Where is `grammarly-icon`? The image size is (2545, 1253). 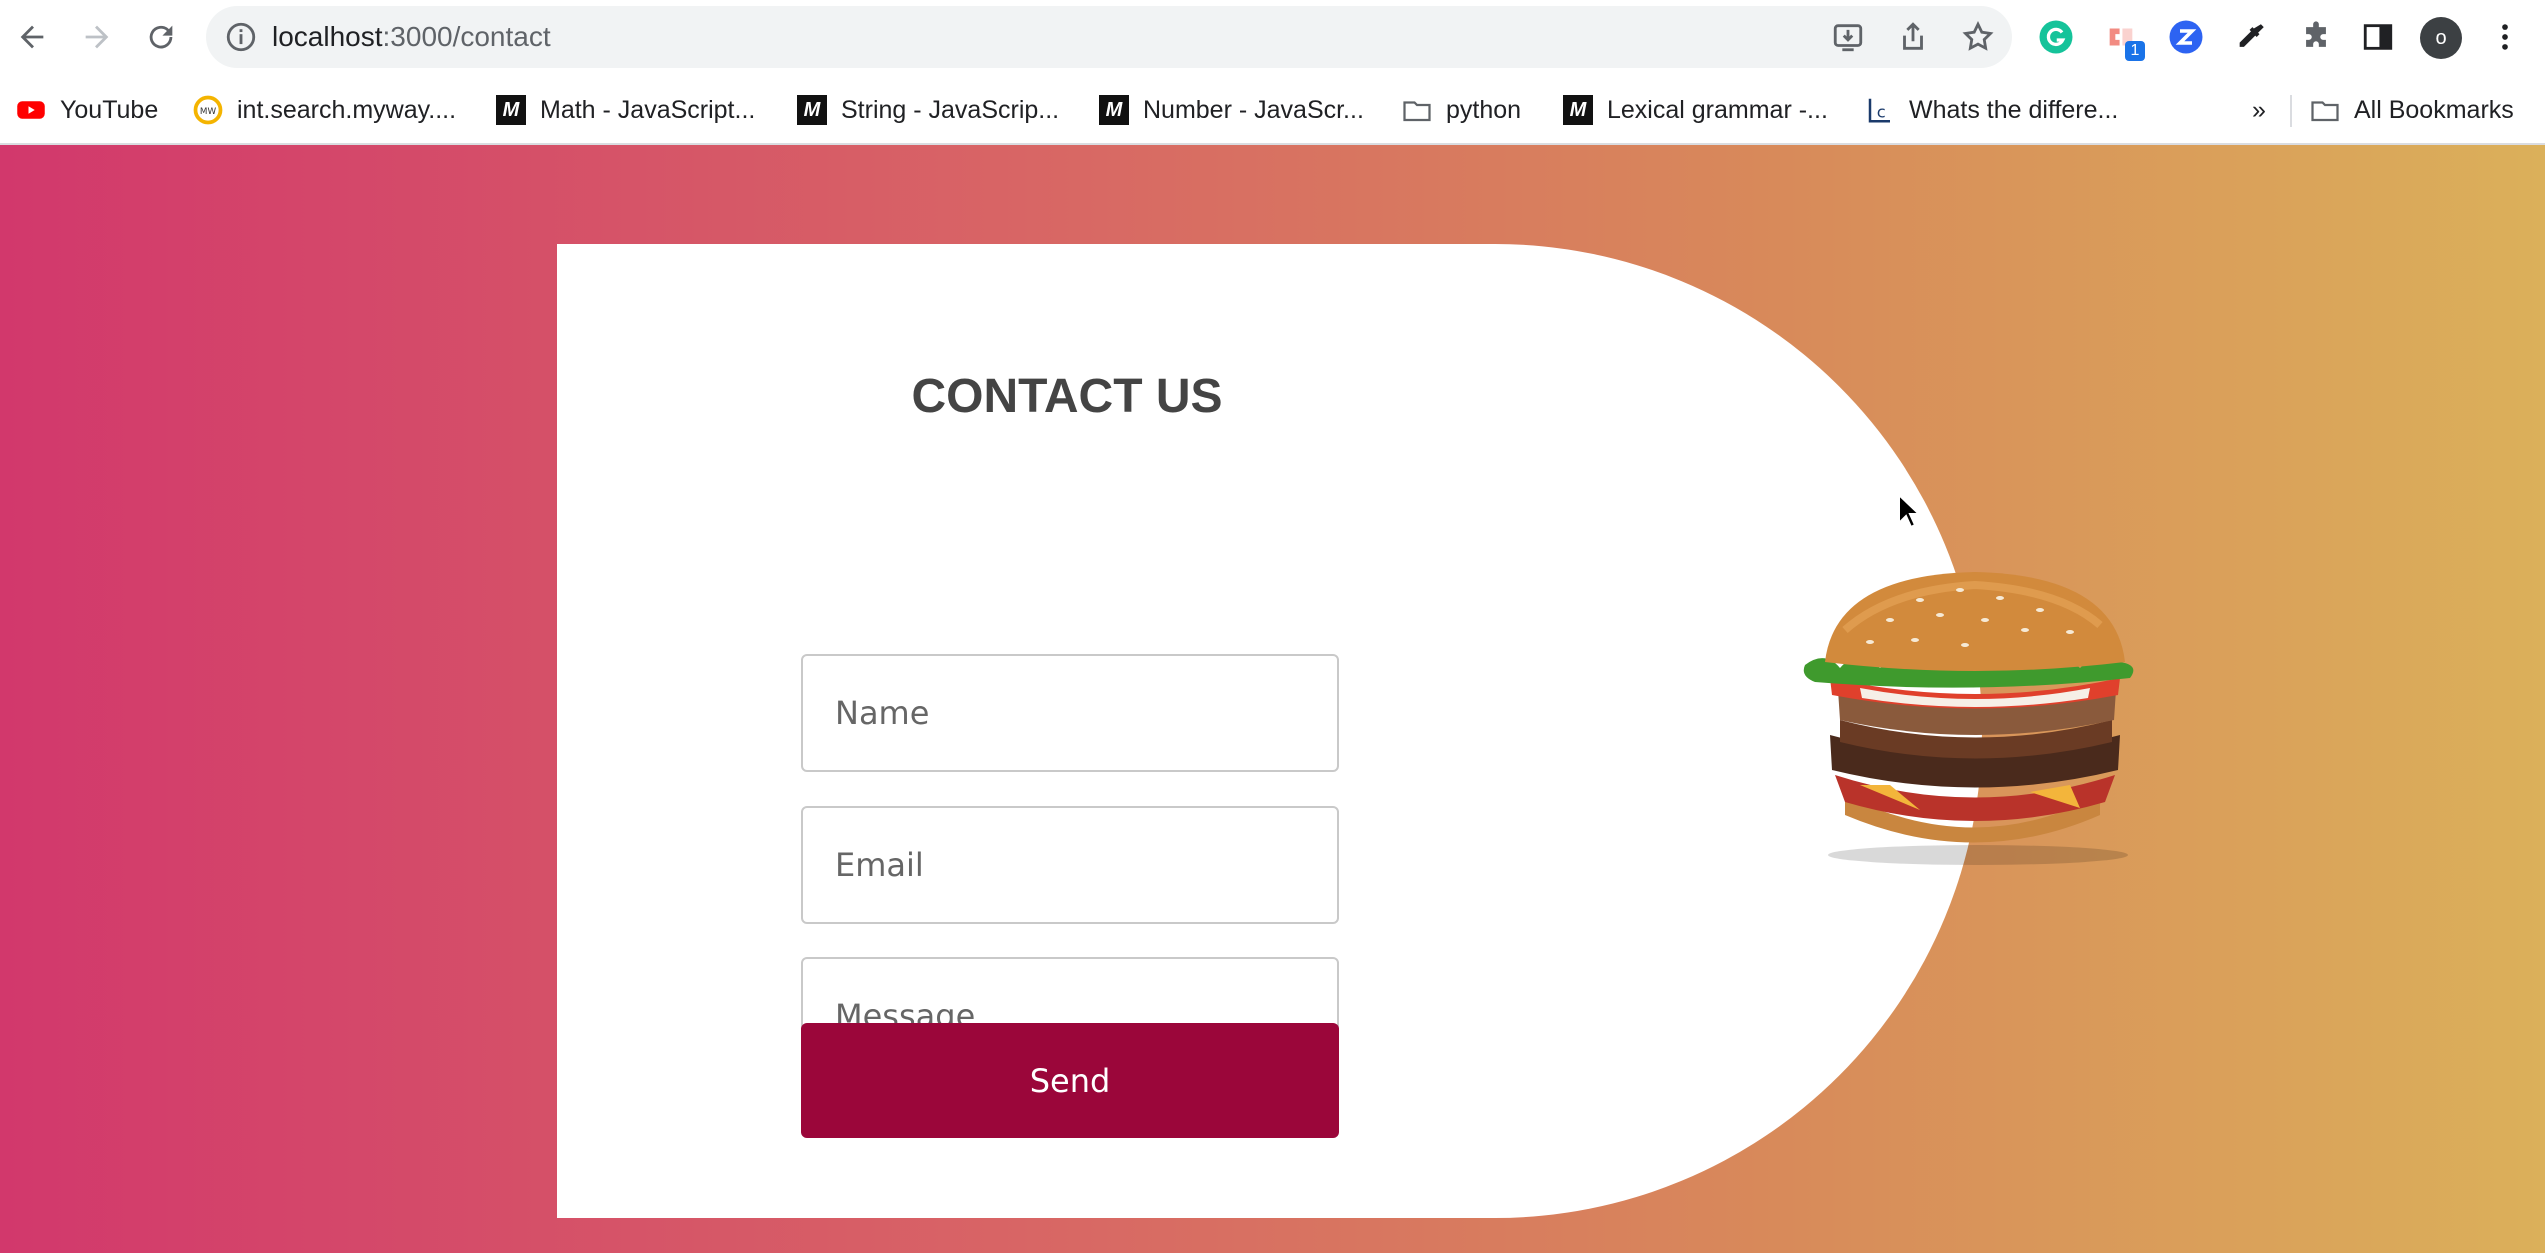
grammarly-icon is located at coordinates (2056, 37).